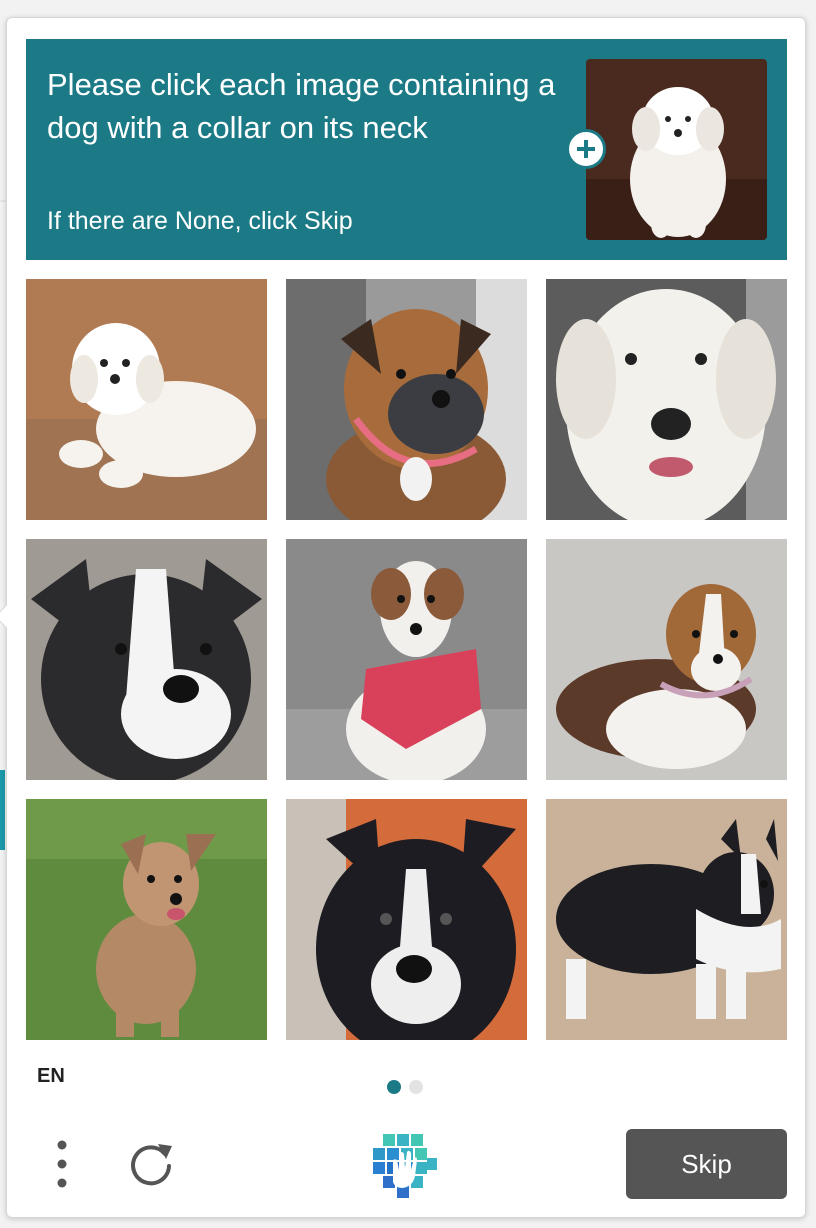 The width and height of the screenshot is (816, 1228). Describe the element at coordinates (200, 221) in the screenshot. I see `prompt-subtitle: If there are None, click Skip` at that location.